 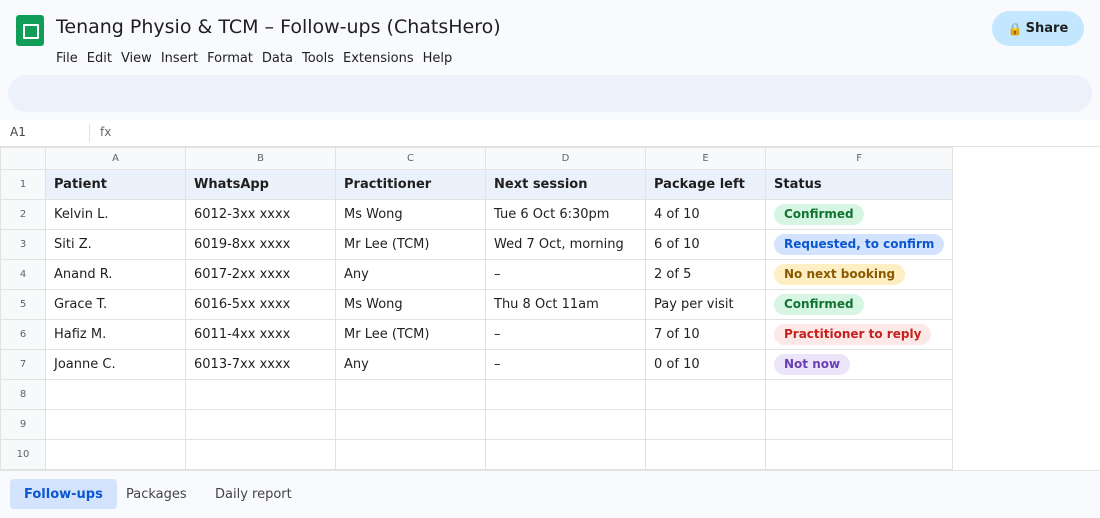 I want to click on cell-whatsapp: 6019-8xx xxxx, so click(x=260, y=244).